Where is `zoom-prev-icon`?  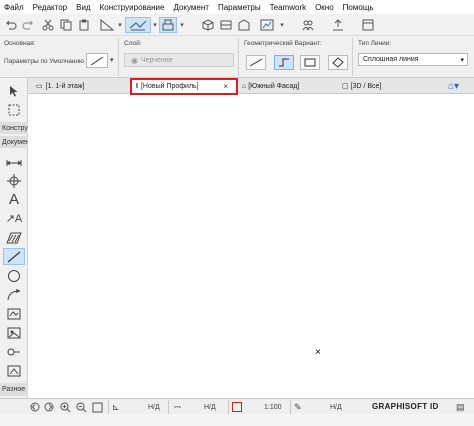 zoom-prev-icon is located at coordinates (35, 407).